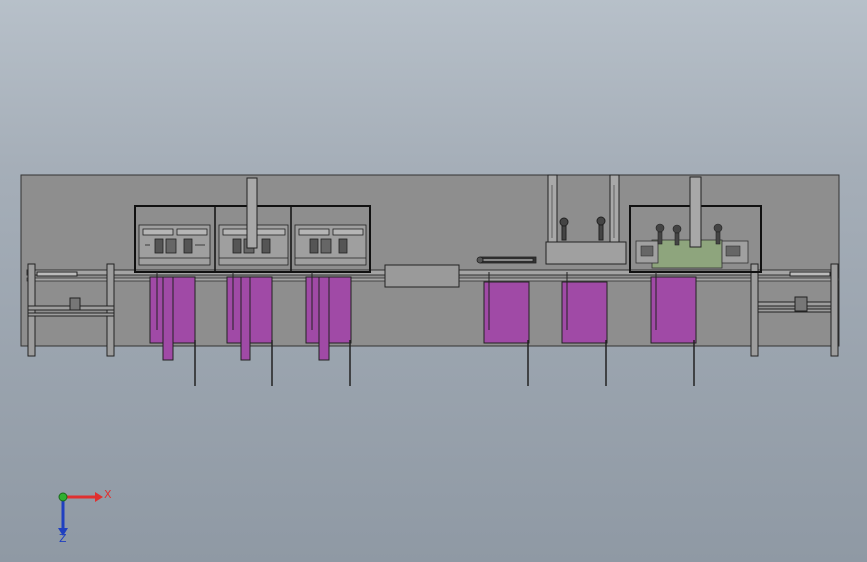  Describe the element at coordinates (85, 516) in the screenshot. I see `axis-triad: X Z` at that location.